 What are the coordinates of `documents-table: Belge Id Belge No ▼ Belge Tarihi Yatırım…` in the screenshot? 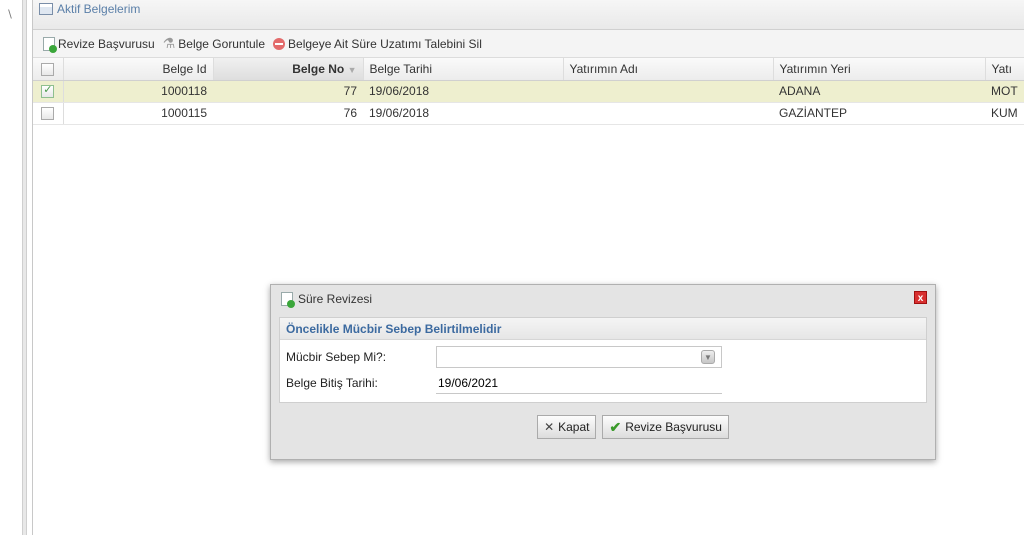 It's located at (528, 91).